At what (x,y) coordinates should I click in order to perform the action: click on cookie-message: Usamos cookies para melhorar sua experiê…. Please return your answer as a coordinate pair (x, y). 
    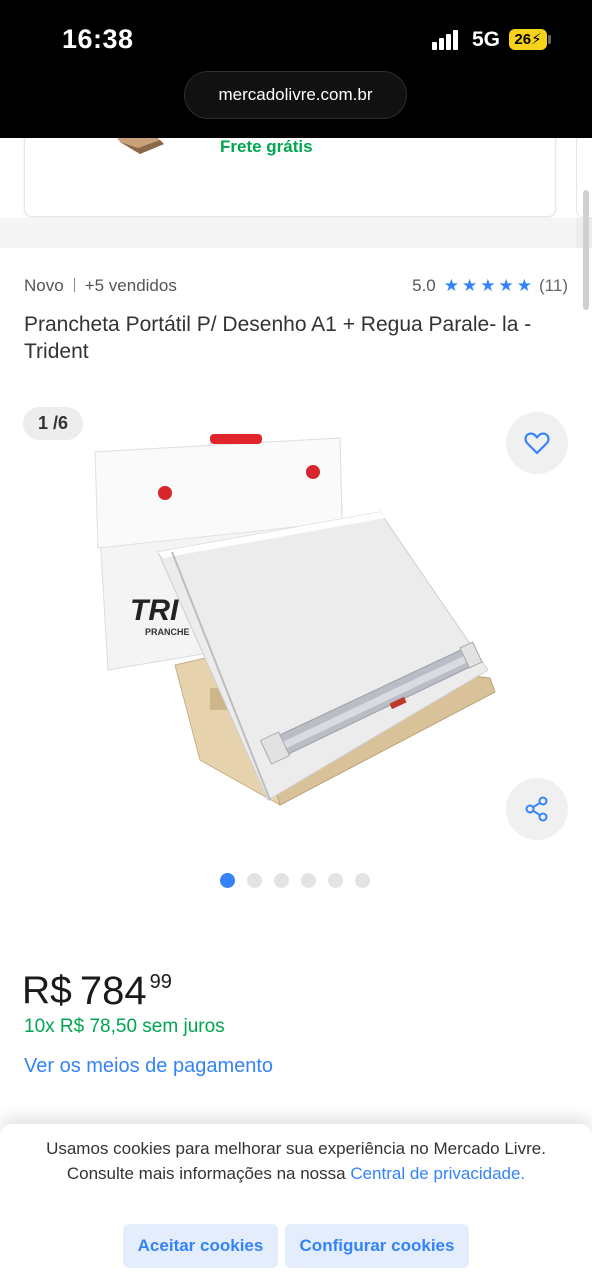
    Looking at the image, I should click on (296, 1161).